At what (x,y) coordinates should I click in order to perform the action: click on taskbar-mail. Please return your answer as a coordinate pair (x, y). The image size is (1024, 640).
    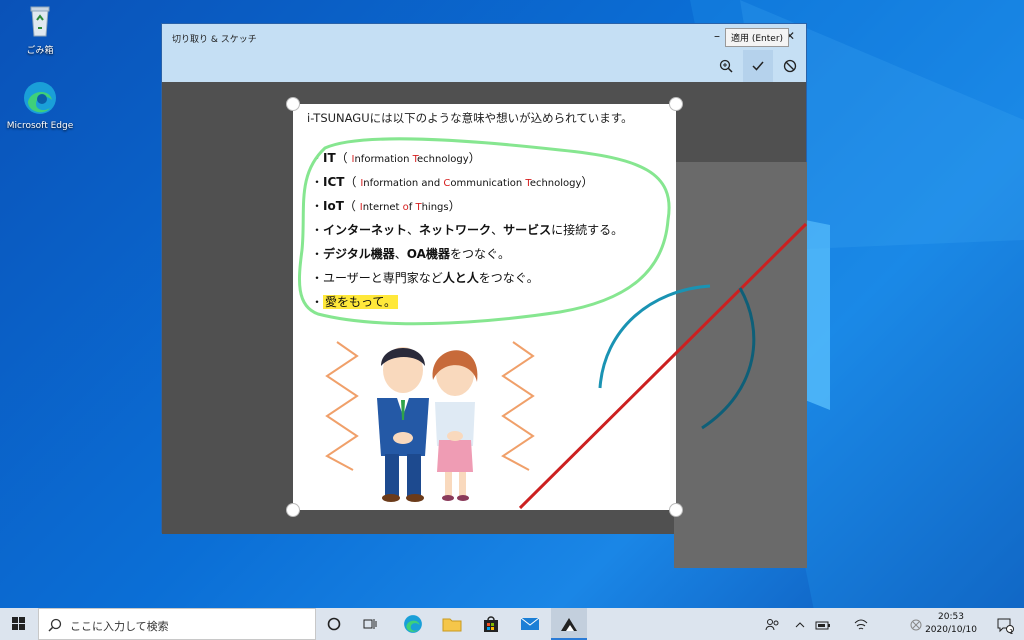
    Looking at the image, I should click on (530, 624).